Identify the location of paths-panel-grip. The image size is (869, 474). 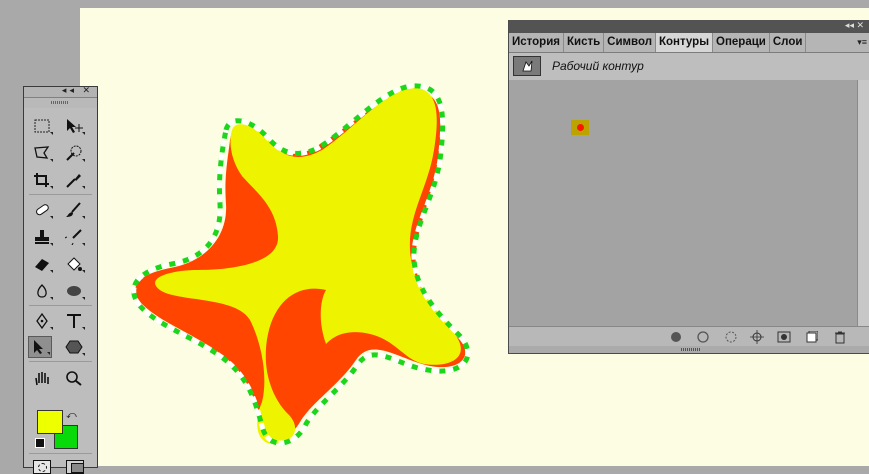
(689, 349).